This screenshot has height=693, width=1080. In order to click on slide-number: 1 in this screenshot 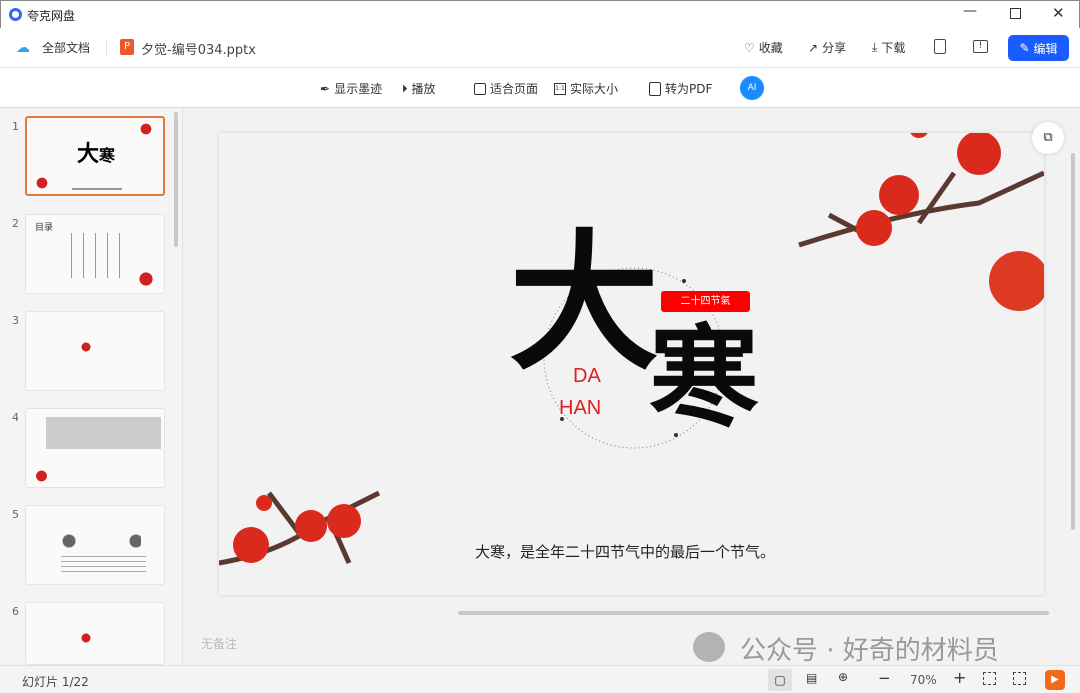, I will do `click(15, 126)`.